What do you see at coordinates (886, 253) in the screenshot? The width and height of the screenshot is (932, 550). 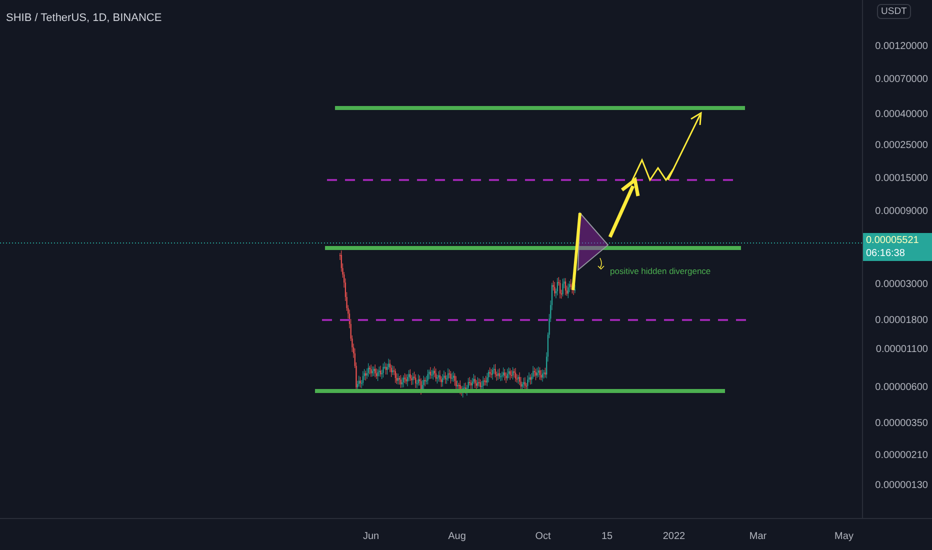 I see `countdown-timer: 06:16:38` at bounding box center [886, 253].